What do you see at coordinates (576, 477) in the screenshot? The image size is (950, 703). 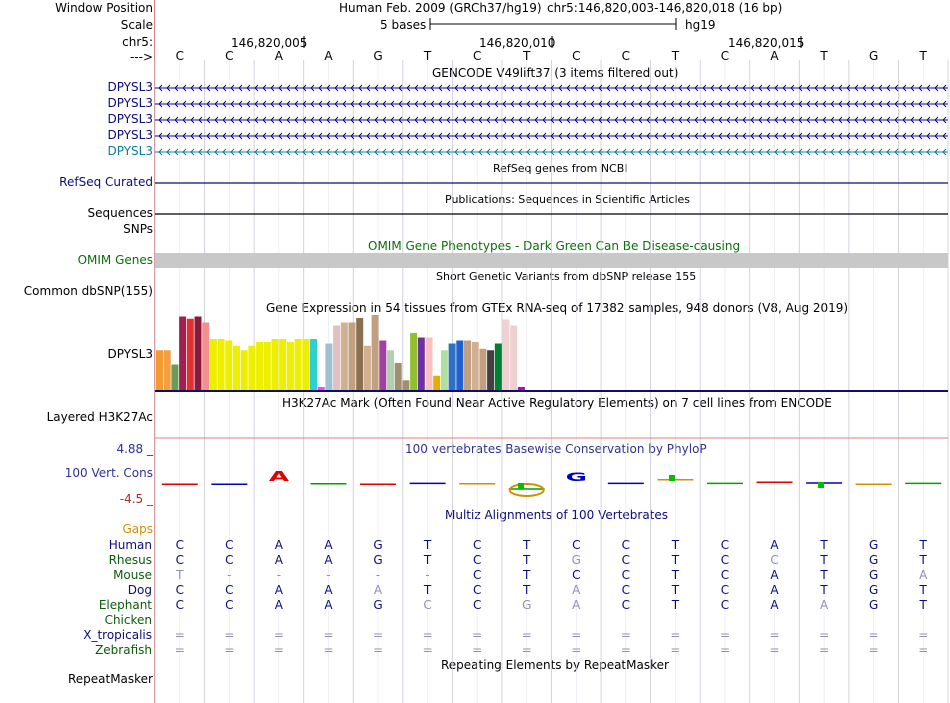 I see `phylop-logo: G` at bounding box center [576, 477].